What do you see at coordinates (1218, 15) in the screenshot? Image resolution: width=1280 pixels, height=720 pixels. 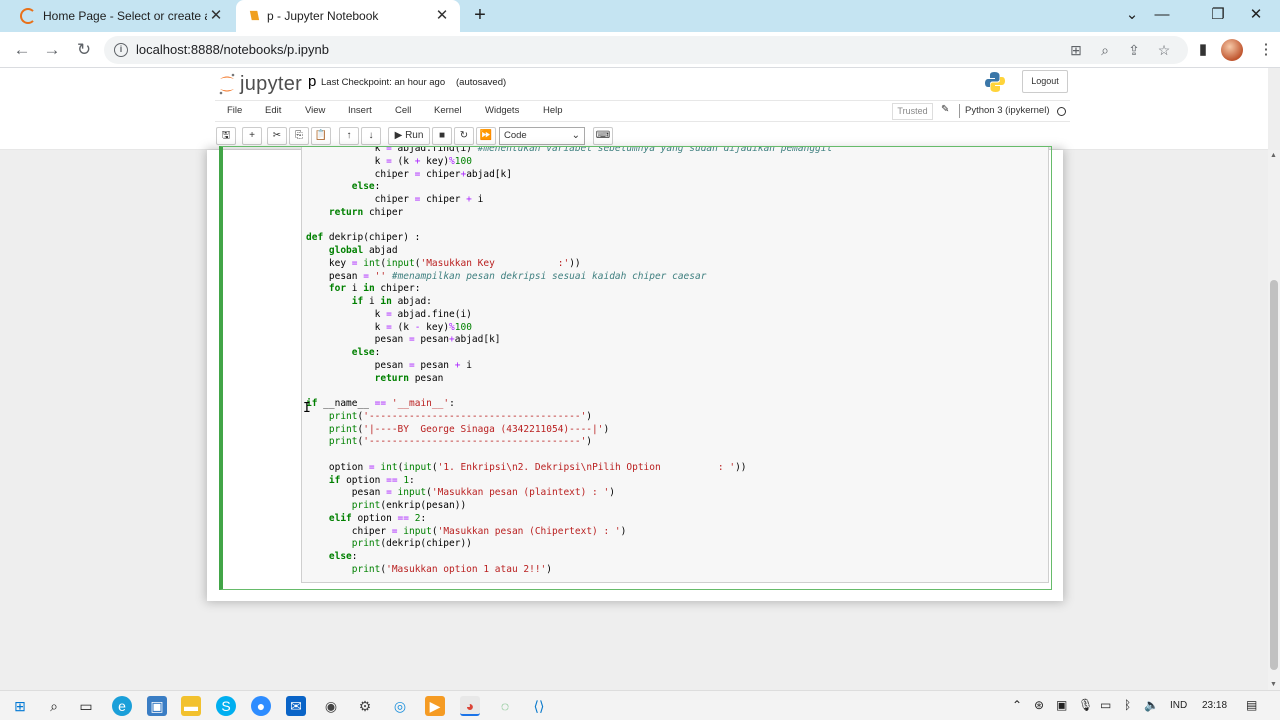 I see `restore-icon: ❐` at bounding box center [1218, 15].